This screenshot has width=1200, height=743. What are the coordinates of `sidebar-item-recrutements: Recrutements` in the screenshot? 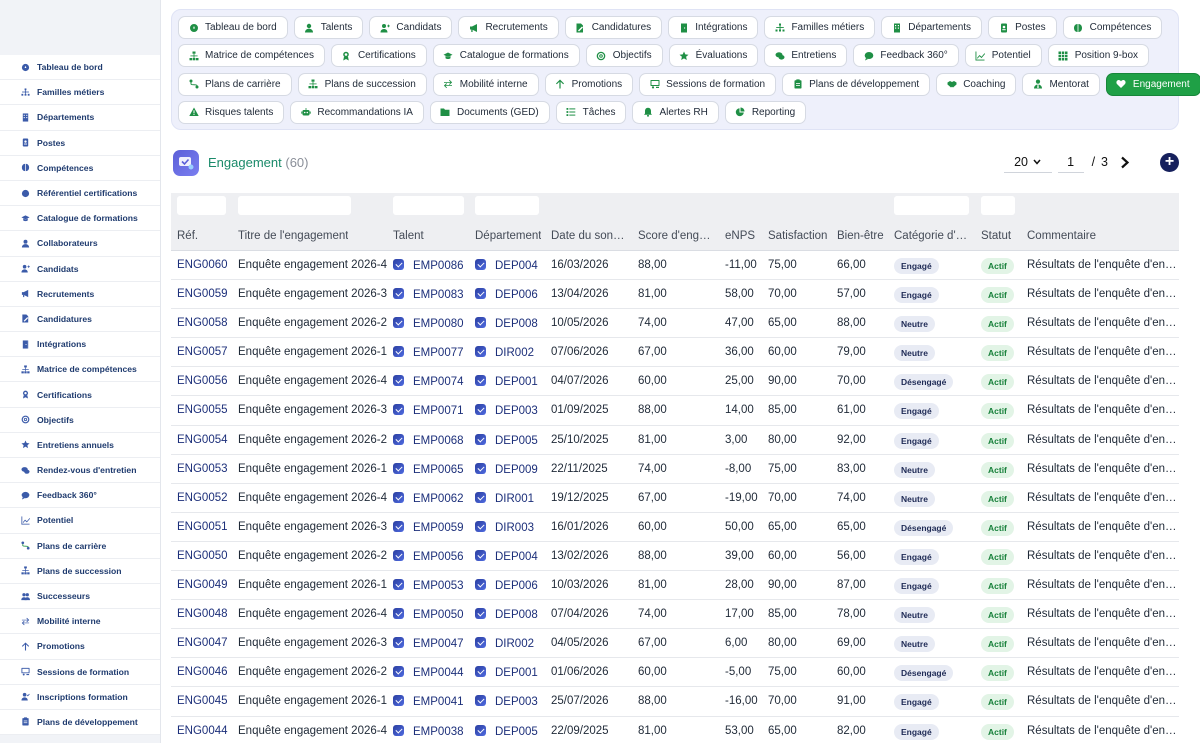 It's located at (80, 294).